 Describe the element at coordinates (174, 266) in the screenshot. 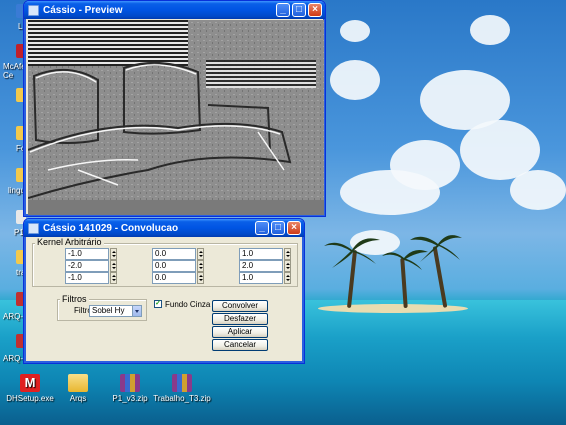

I see `kernel-cell-1-1: 0.0` at that location.